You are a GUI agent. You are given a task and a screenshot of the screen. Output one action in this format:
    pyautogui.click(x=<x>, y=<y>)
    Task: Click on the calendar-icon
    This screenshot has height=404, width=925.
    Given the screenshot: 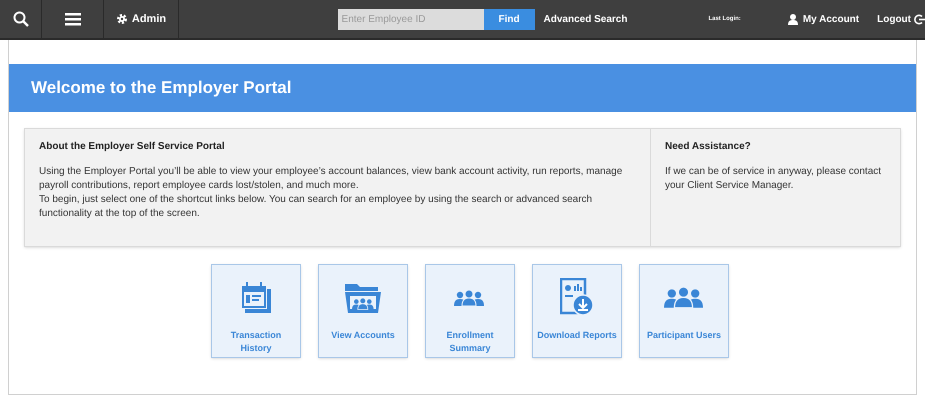 What is the action you would take?
    pyautogui.click(x=256, y=298)
    